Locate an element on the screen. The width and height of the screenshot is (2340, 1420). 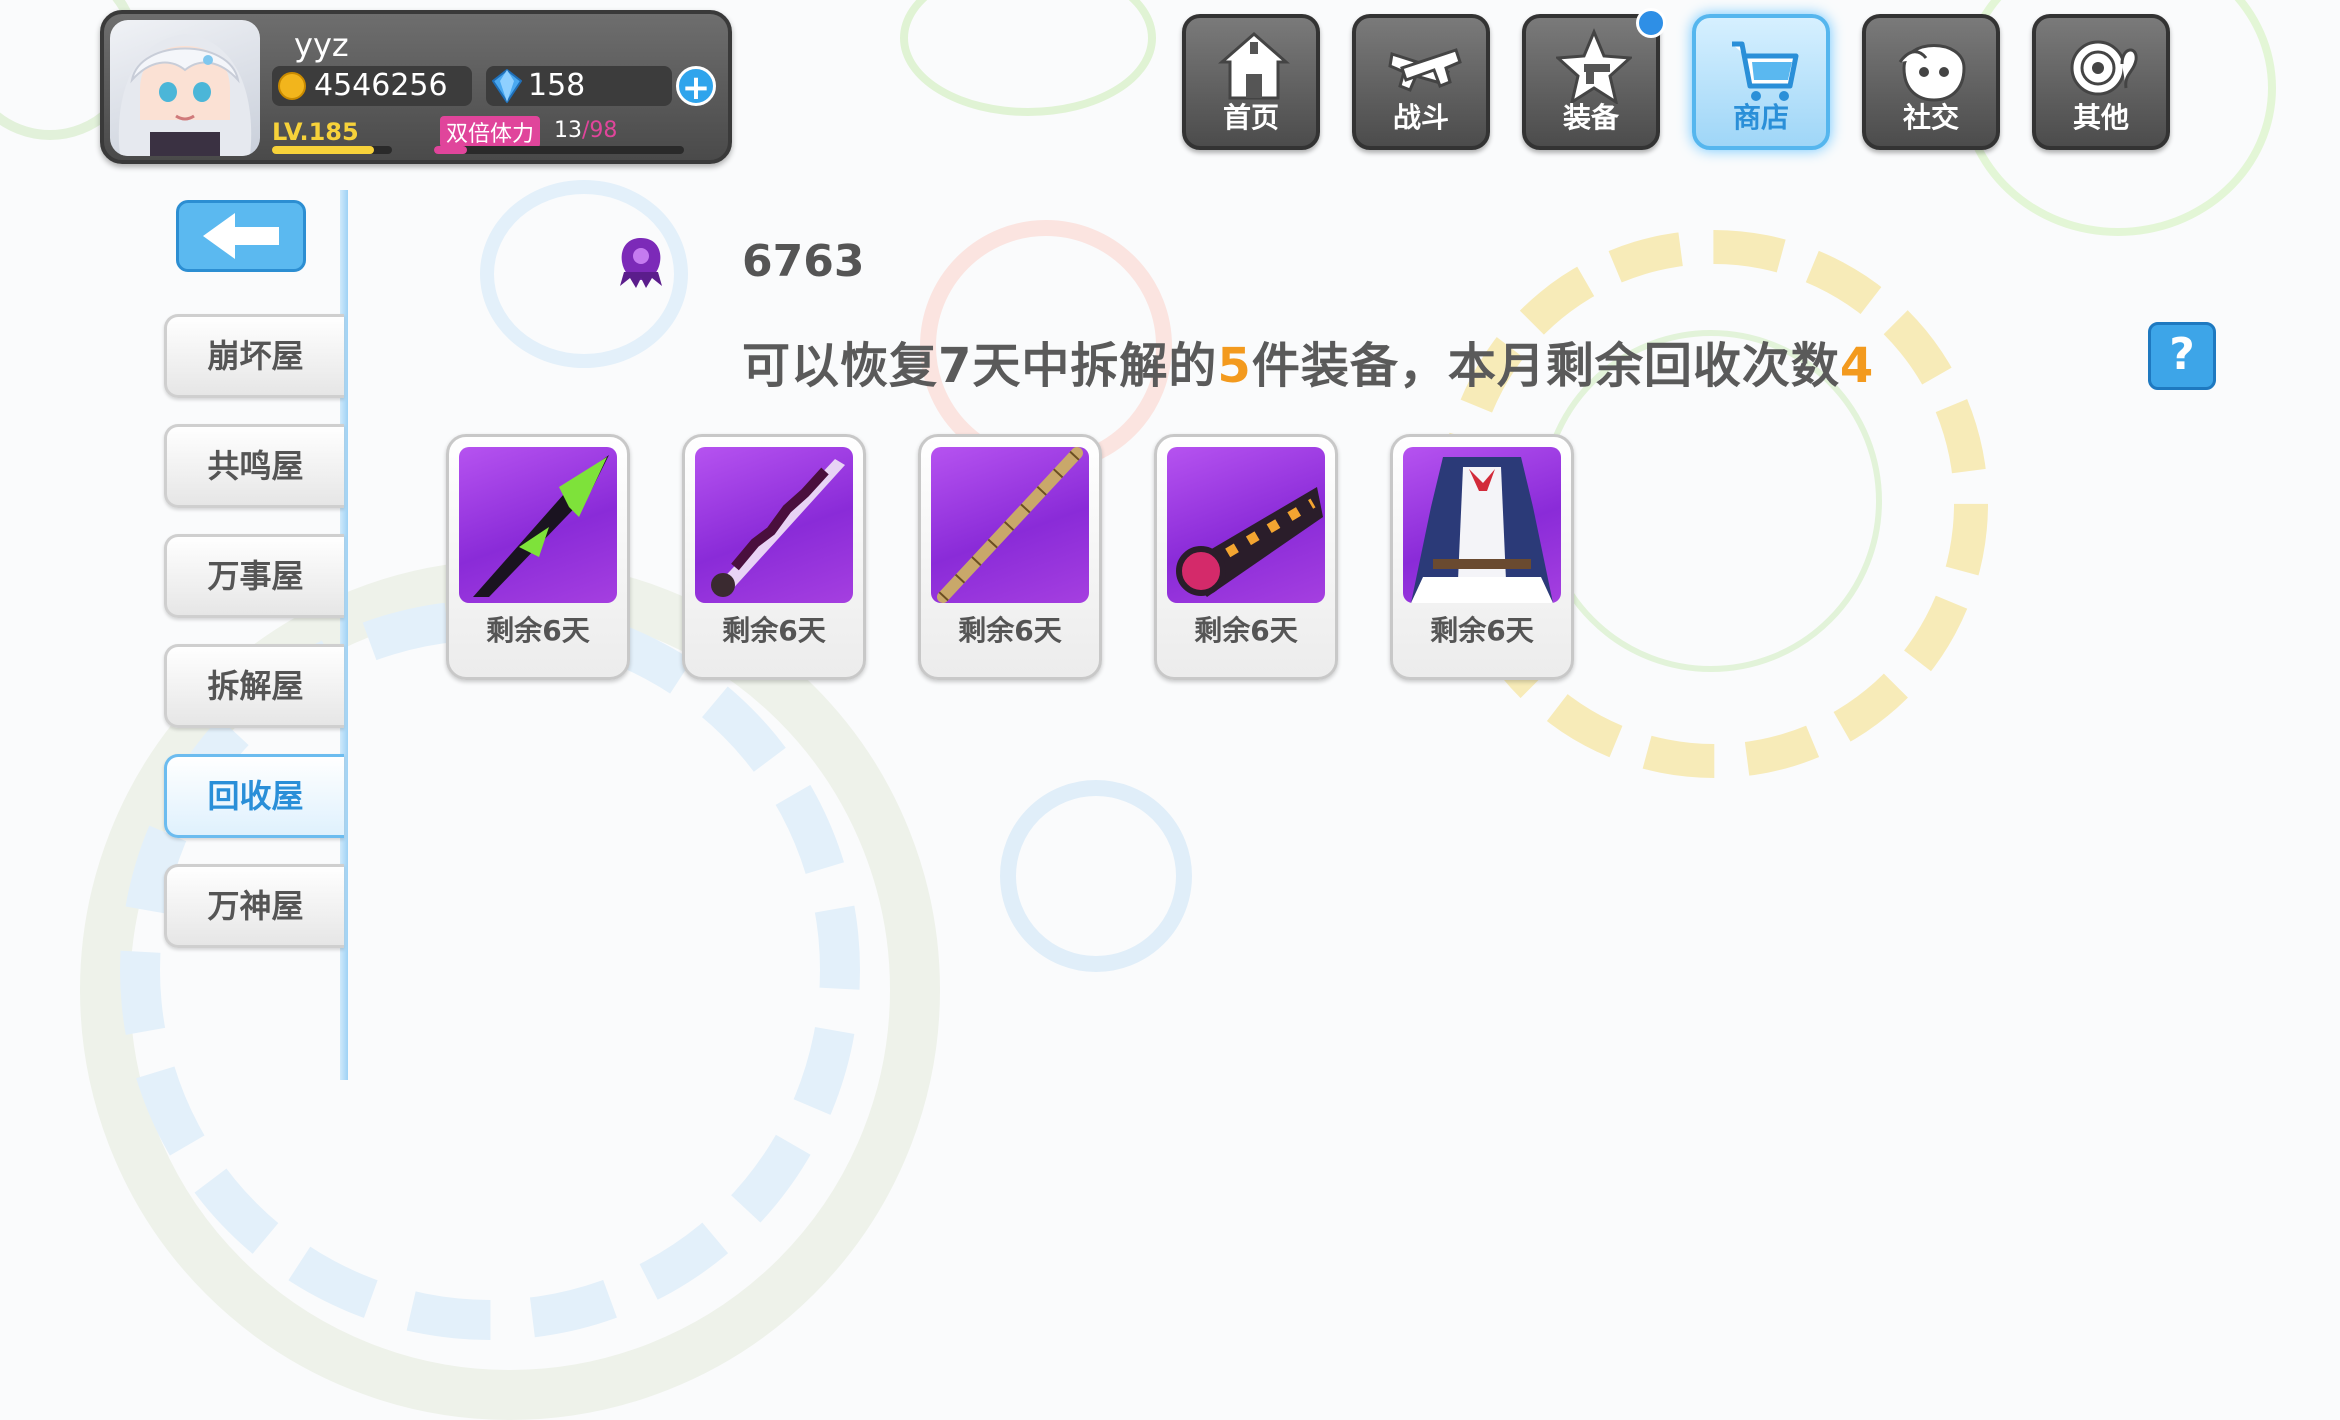
question-mark-icon: ? is located at coordinates (2182, 354).